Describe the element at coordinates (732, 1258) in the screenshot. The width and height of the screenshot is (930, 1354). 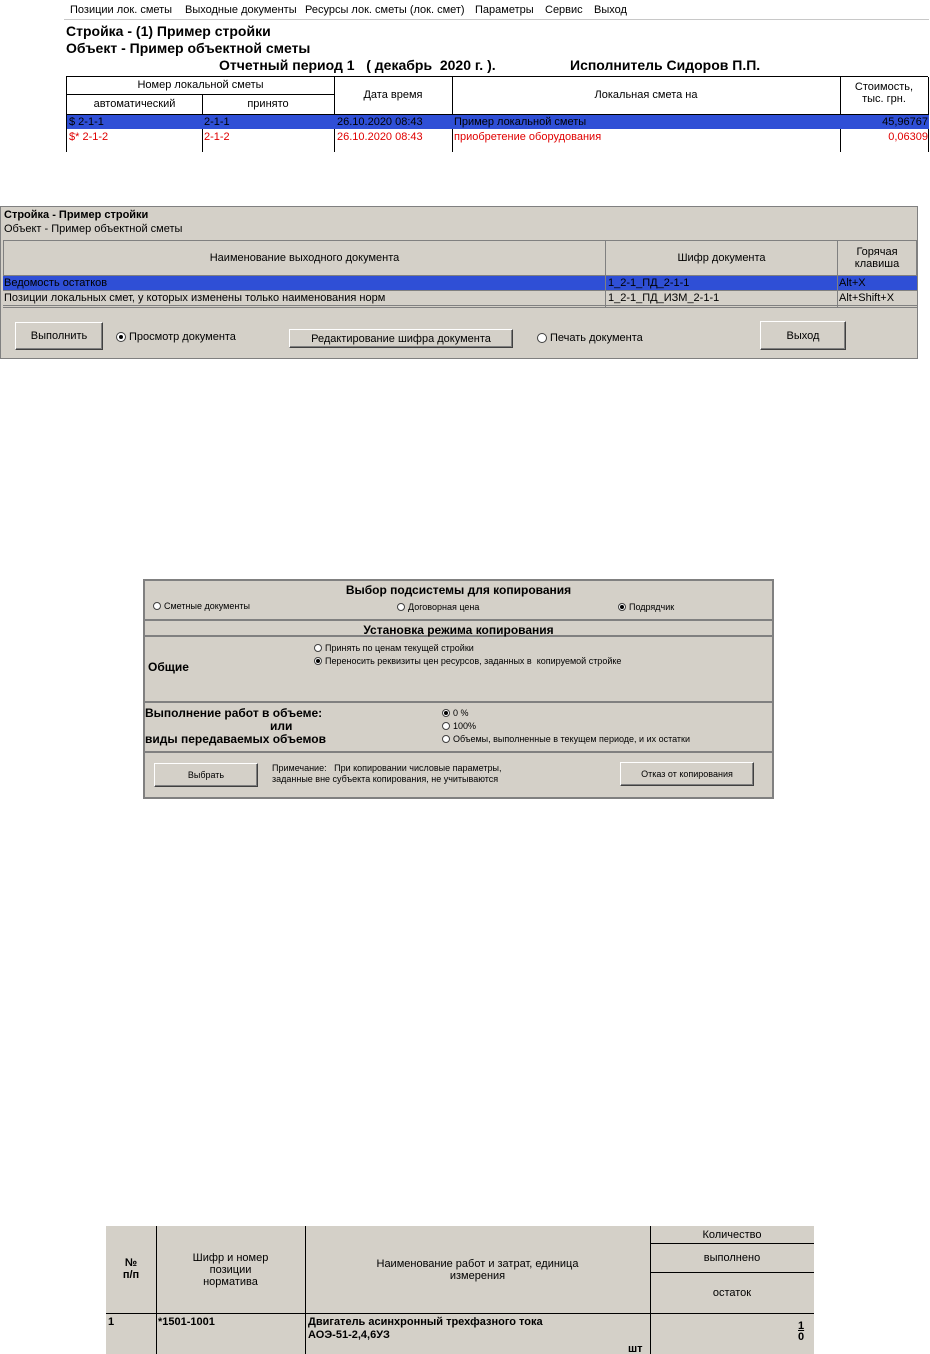
I see `col-done: выполнено` at that location.